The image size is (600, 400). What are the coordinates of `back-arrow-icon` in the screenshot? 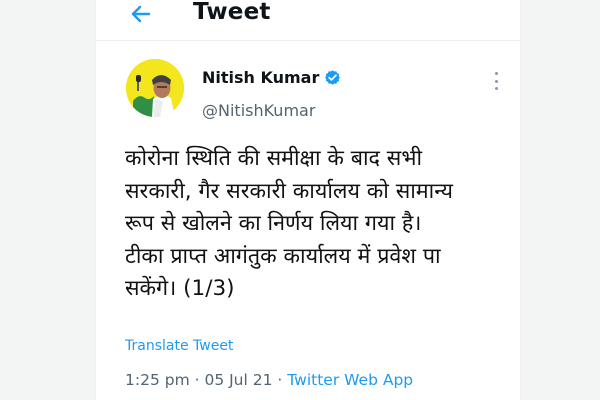 It's located at (141, 14).